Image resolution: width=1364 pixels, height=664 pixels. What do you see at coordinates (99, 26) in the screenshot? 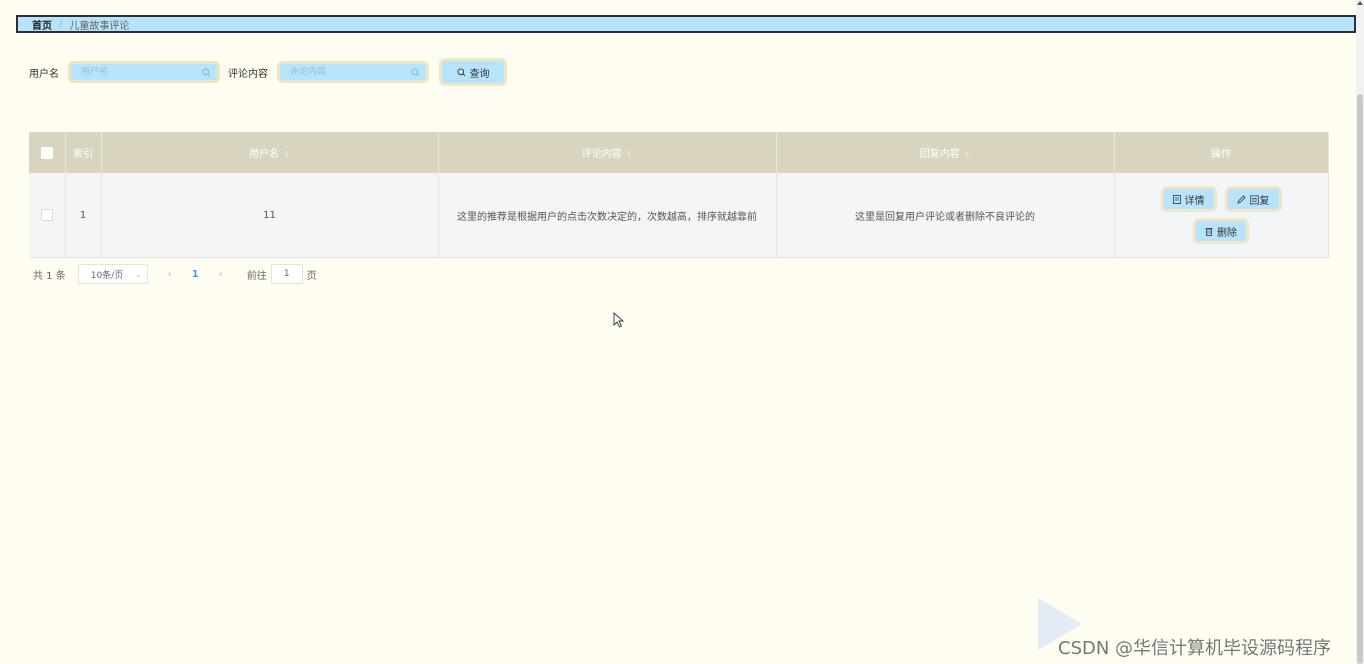
I see `breadcrumb-current: 儿童故事评论` at bounding box center [99, 26].